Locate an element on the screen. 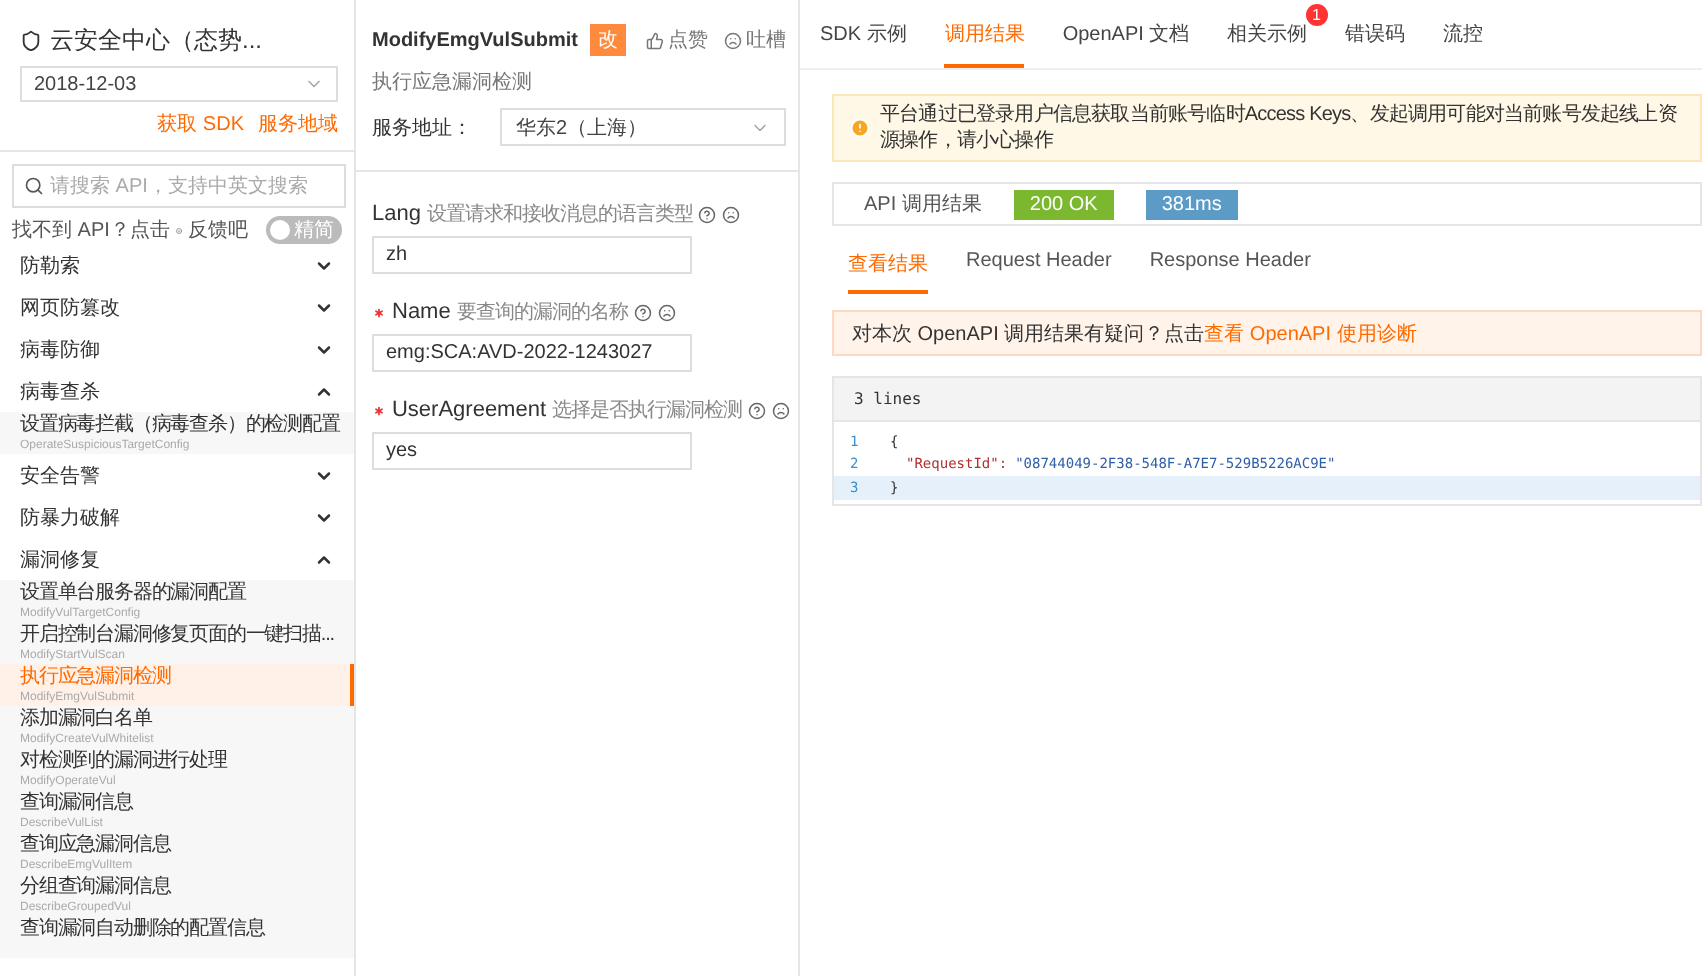 The image size is (1702, 976). service-label: 服务地址： is located at coordinates (422, 128).